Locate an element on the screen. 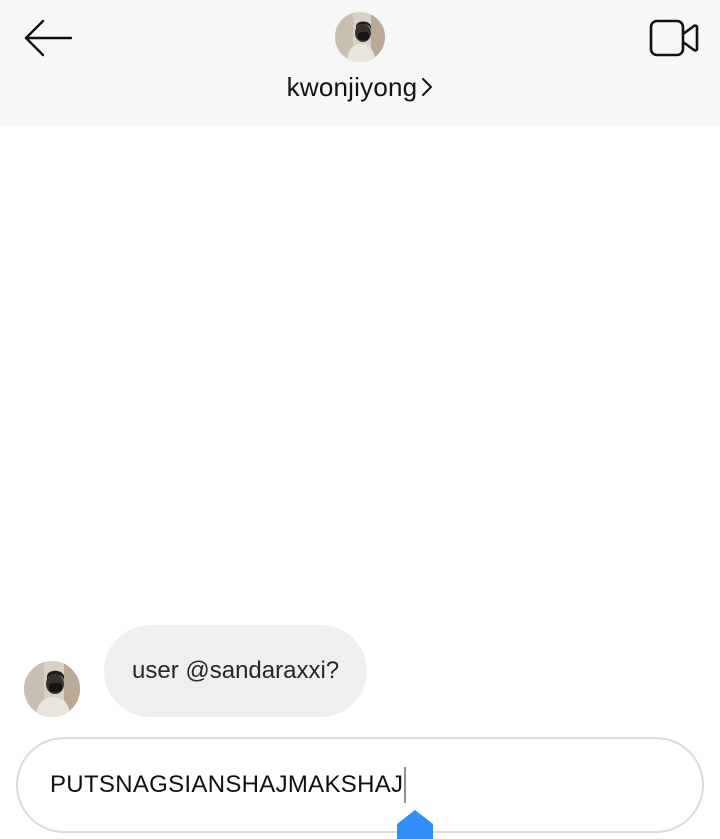 Image resolution: width=720 pixels, height=839 pixels. video-camera-icon is located at coordinates (674, 40).